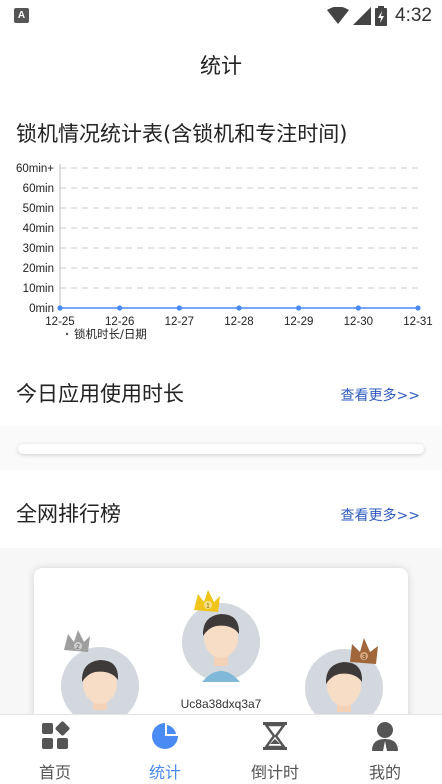 This screenshot has height=784, width=442. I want to click on user-icon, so click(385, 736).